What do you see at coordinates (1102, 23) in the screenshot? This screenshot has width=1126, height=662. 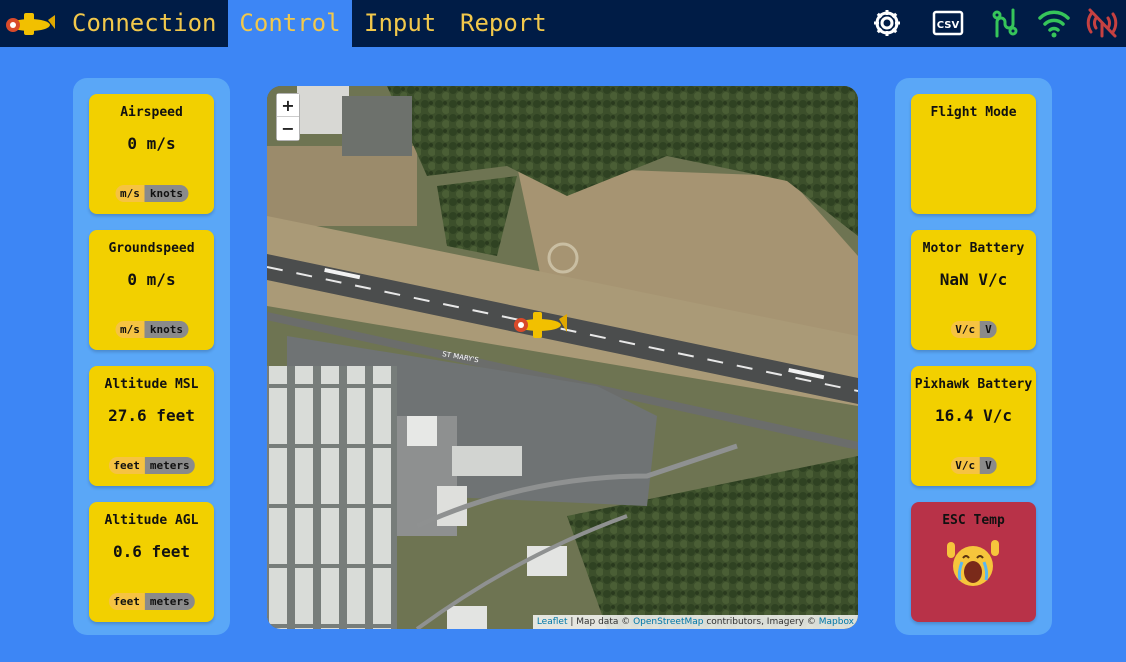 I see `signal-off-icon` at bounding box center [1102, 23].